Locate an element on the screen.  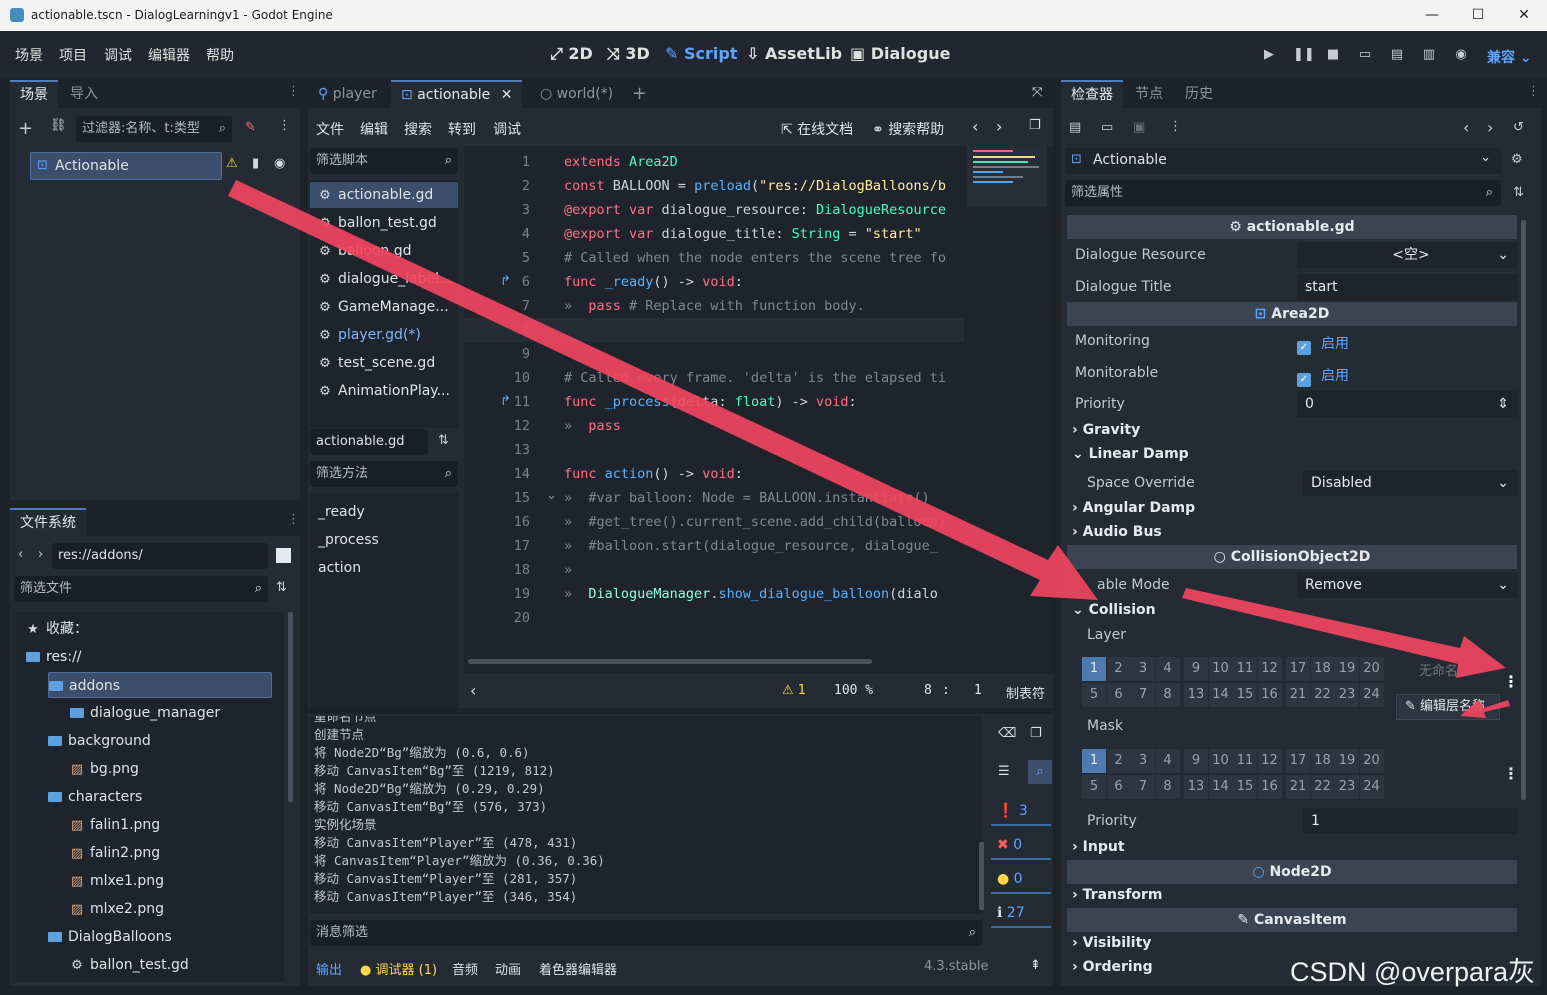
zoom-level: 100 % is located at coordinates (853, 690).